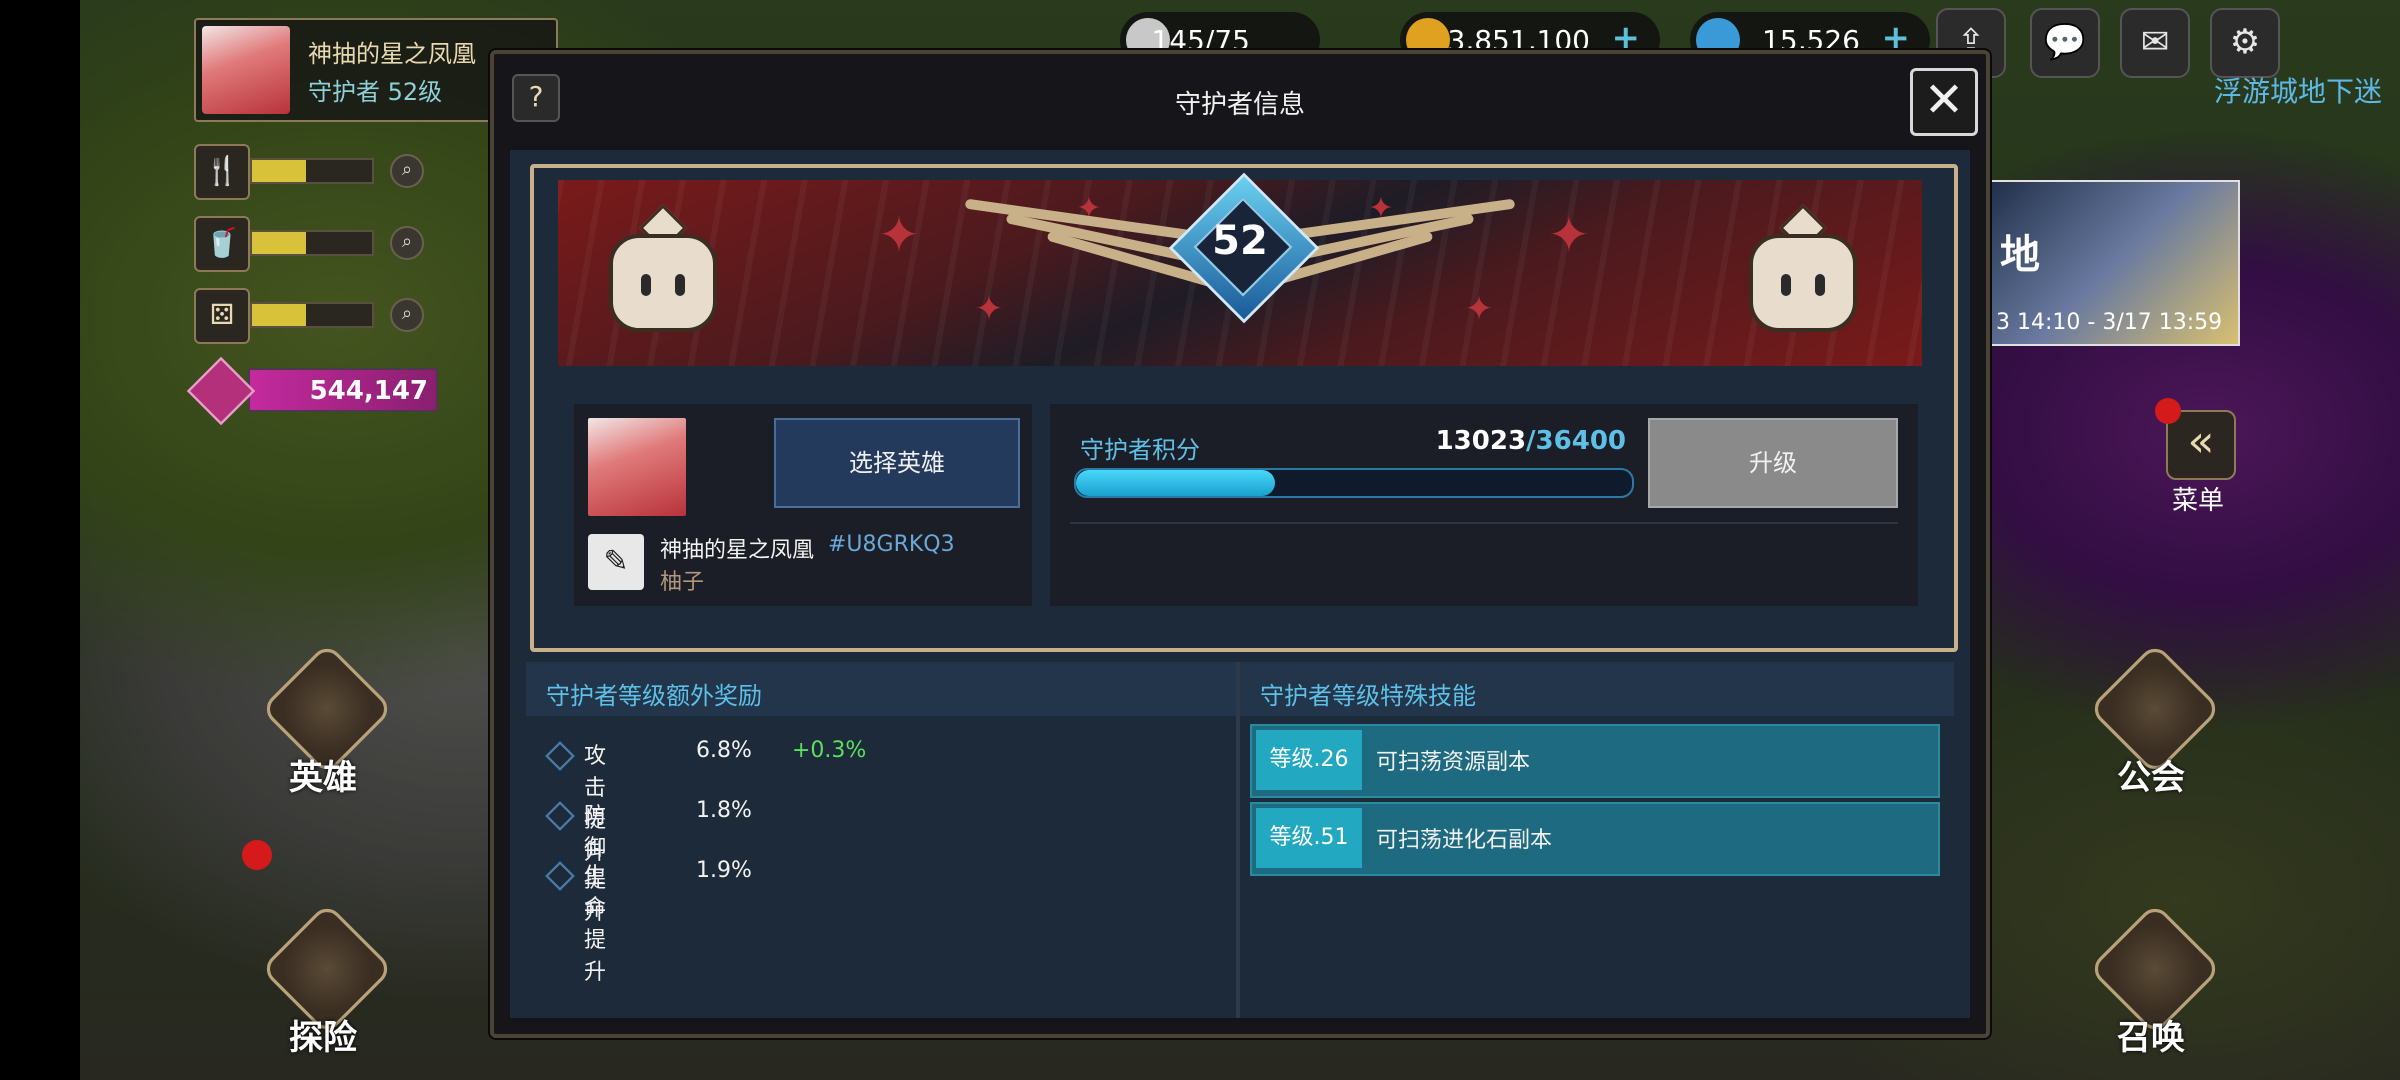 The height and width of the screenshot is (1080, 2400). I want to click on help-button: ?, so click(536, 98).